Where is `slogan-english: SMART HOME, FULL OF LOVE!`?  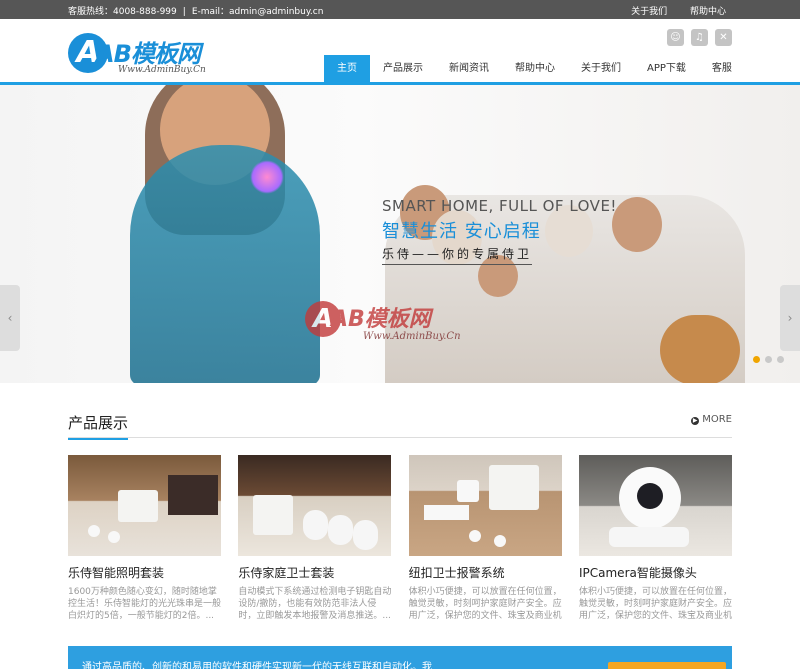
slogan-english: SMART HOME, FULL OF LOVE! is located at coordinates (499, 206).